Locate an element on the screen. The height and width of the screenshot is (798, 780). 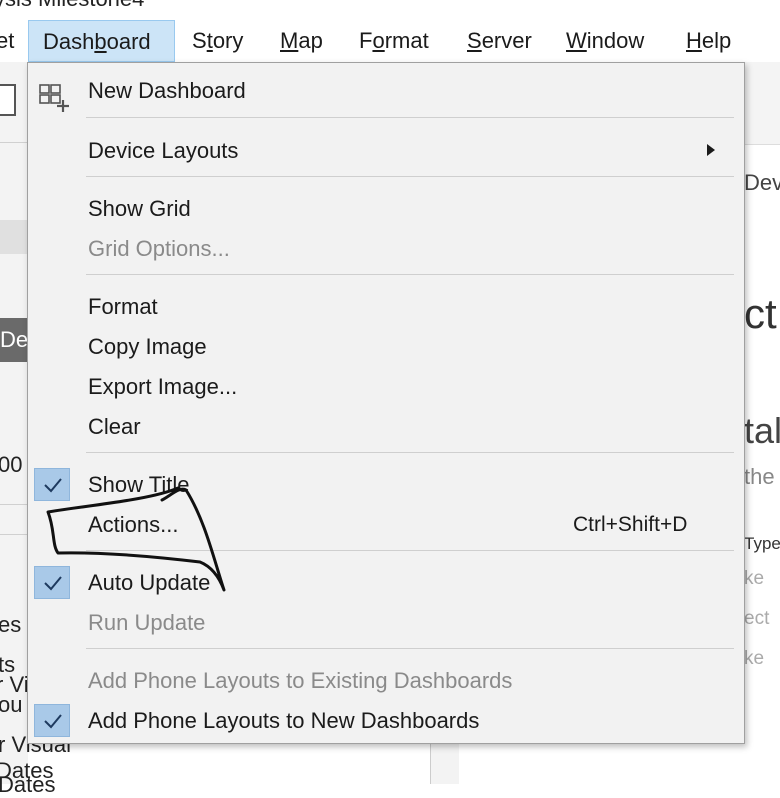
menu-item-actions: Actions... Ctrl+Shift+D is located at coordinates (386, 525).